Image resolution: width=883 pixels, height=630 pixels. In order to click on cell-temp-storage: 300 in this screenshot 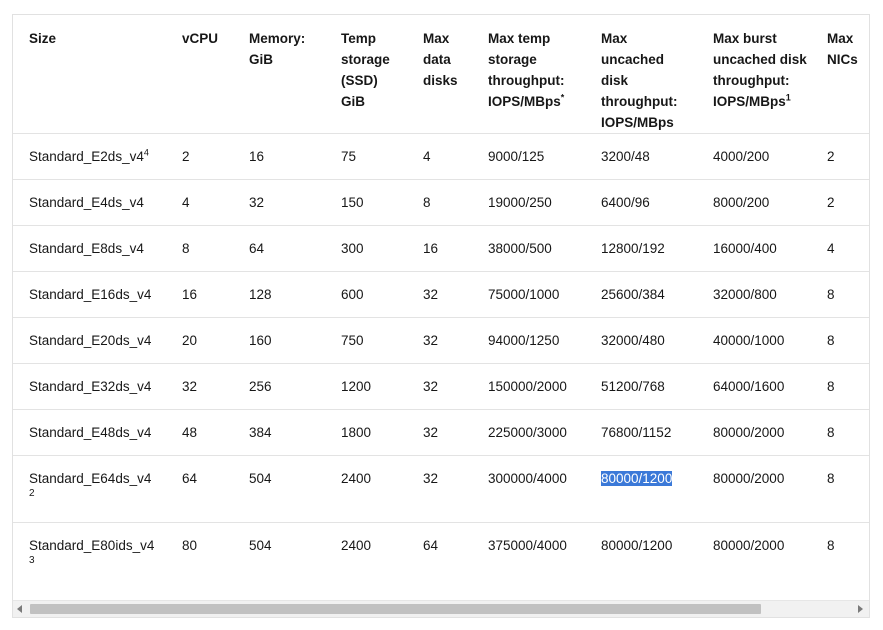, I will do `click(382, 248)`.